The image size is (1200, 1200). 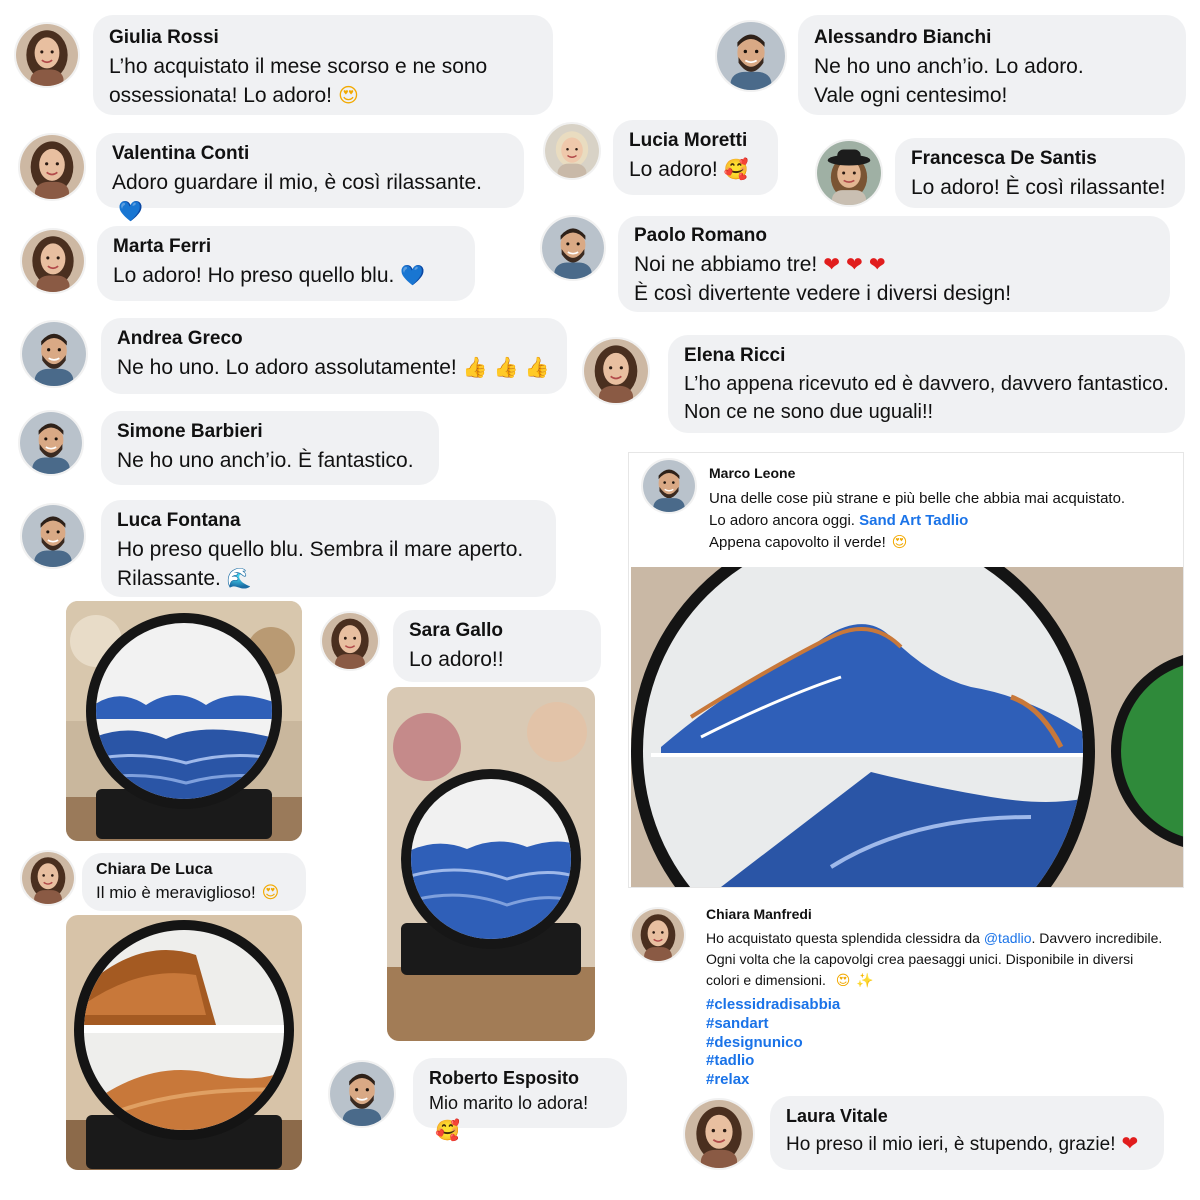 I want to click on avatar-lucia, so click(x=572, y=151).